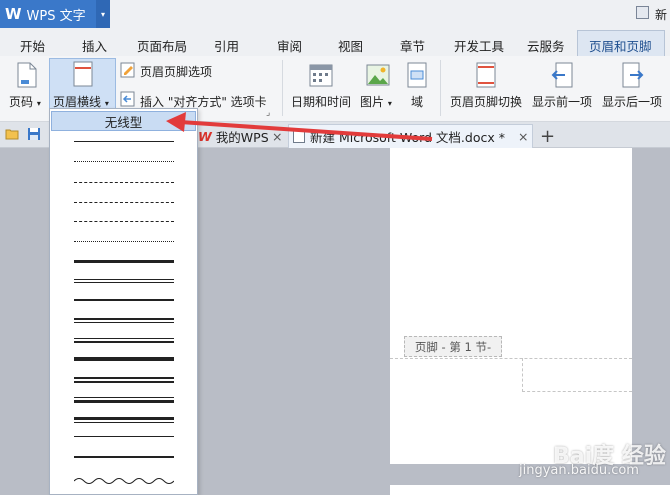  What do you see at coordinates (579, 470) in the screenshot?
I see `baidu-watermark-url: jingyan.baidu.com` at bounding box center [579, 470].